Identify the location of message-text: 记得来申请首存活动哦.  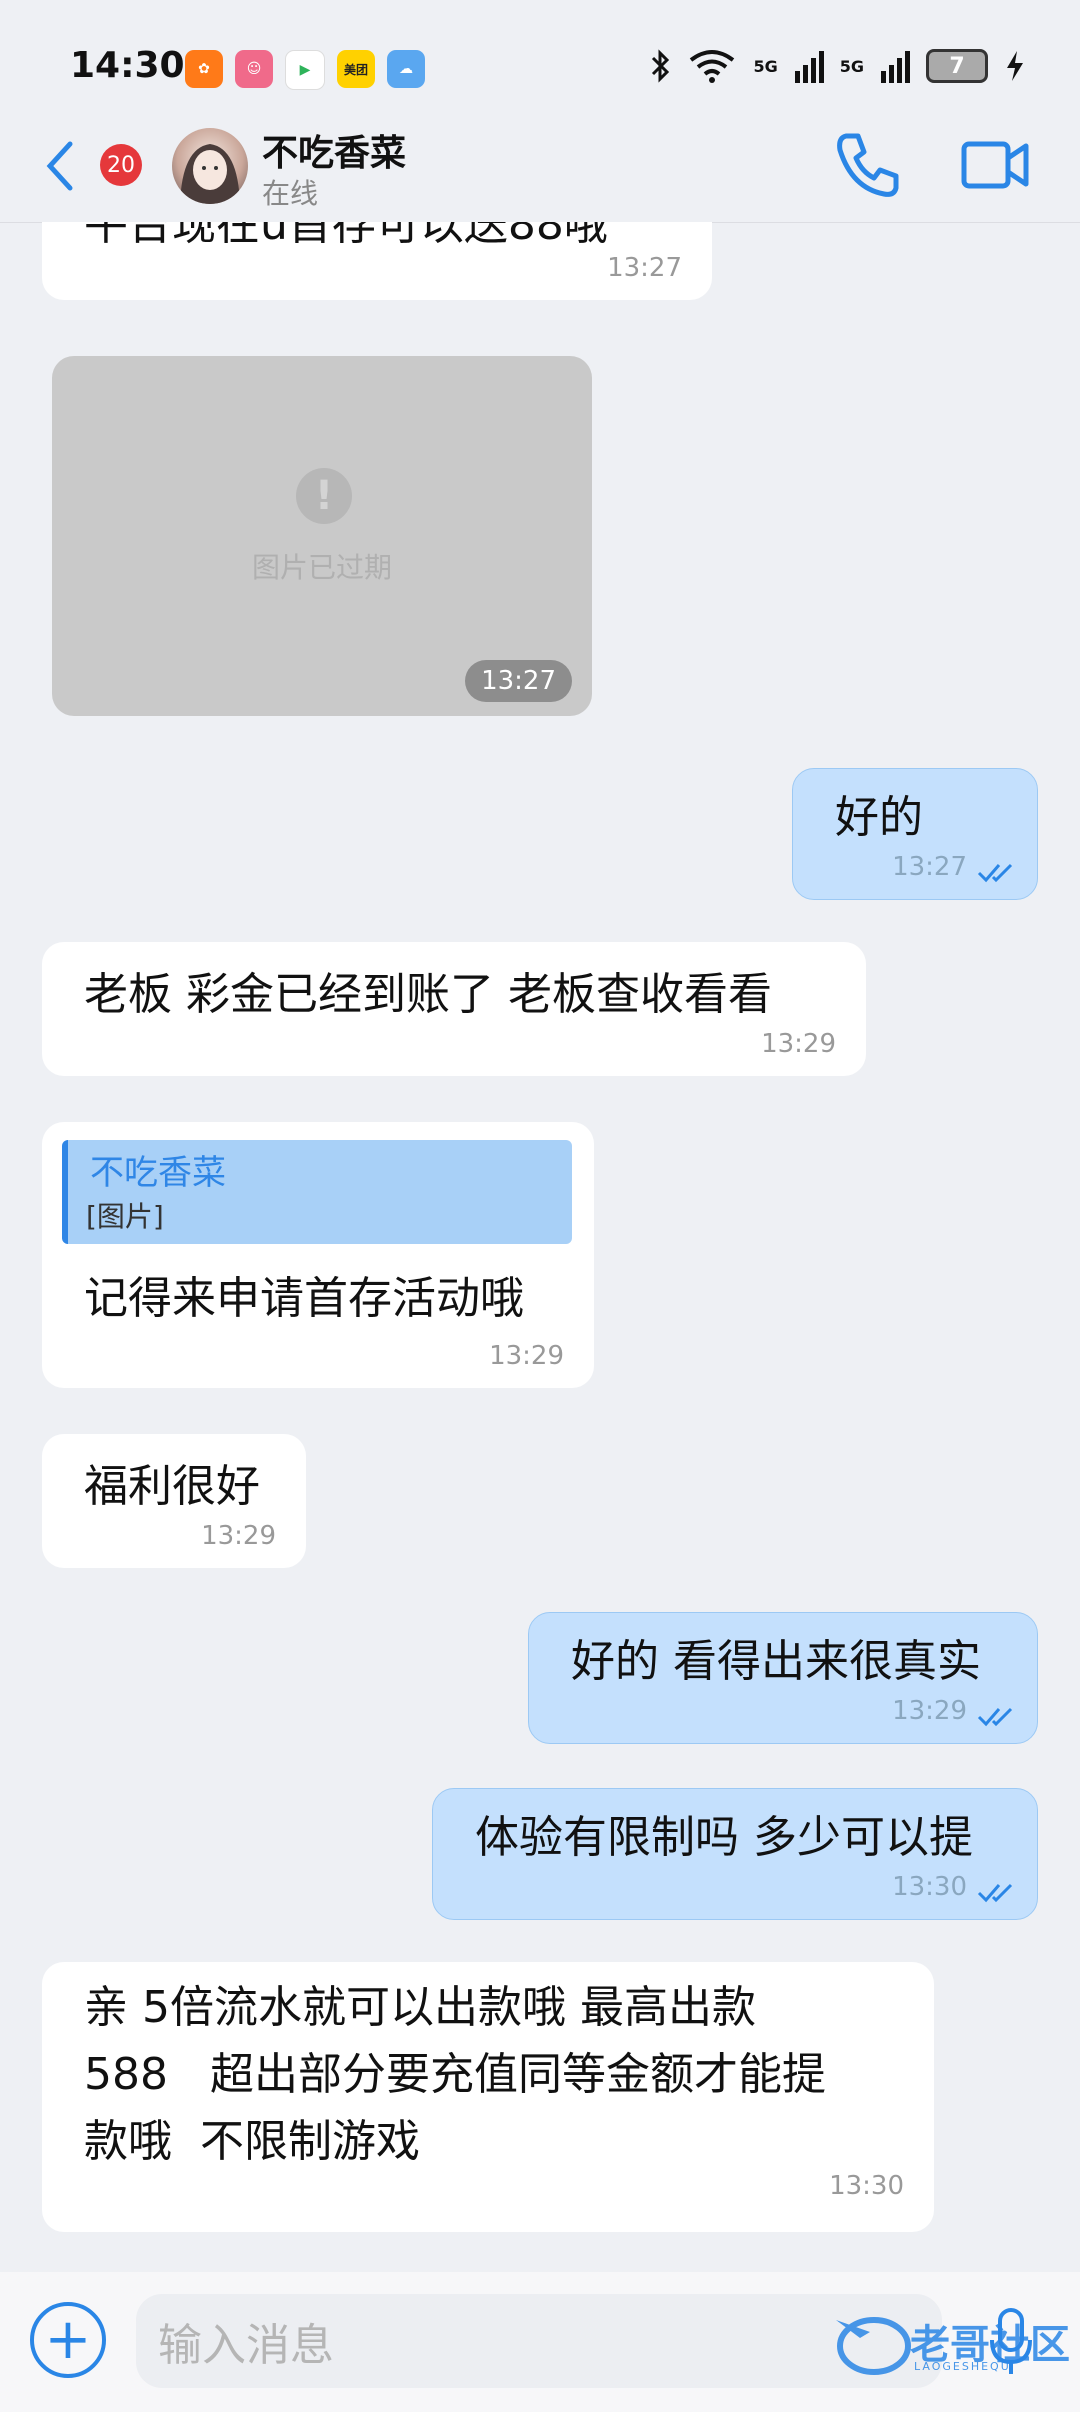
(304, 1298).